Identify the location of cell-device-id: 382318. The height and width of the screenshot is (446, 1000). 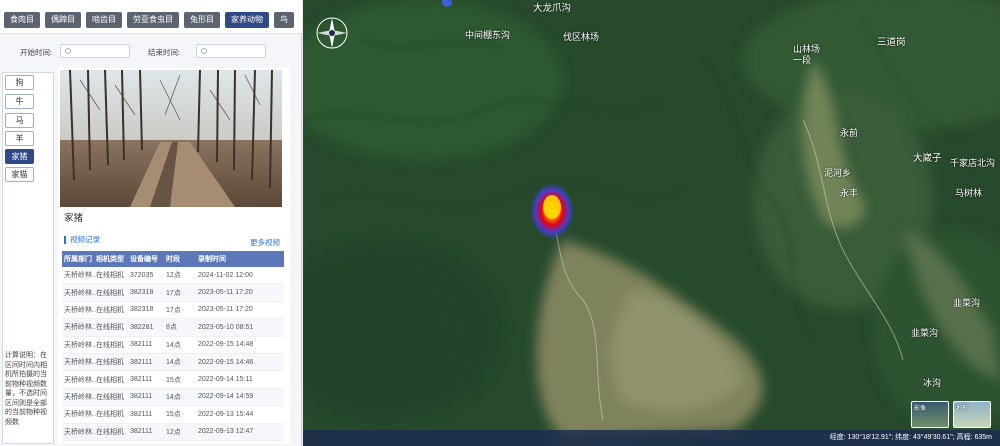
(142, 293).